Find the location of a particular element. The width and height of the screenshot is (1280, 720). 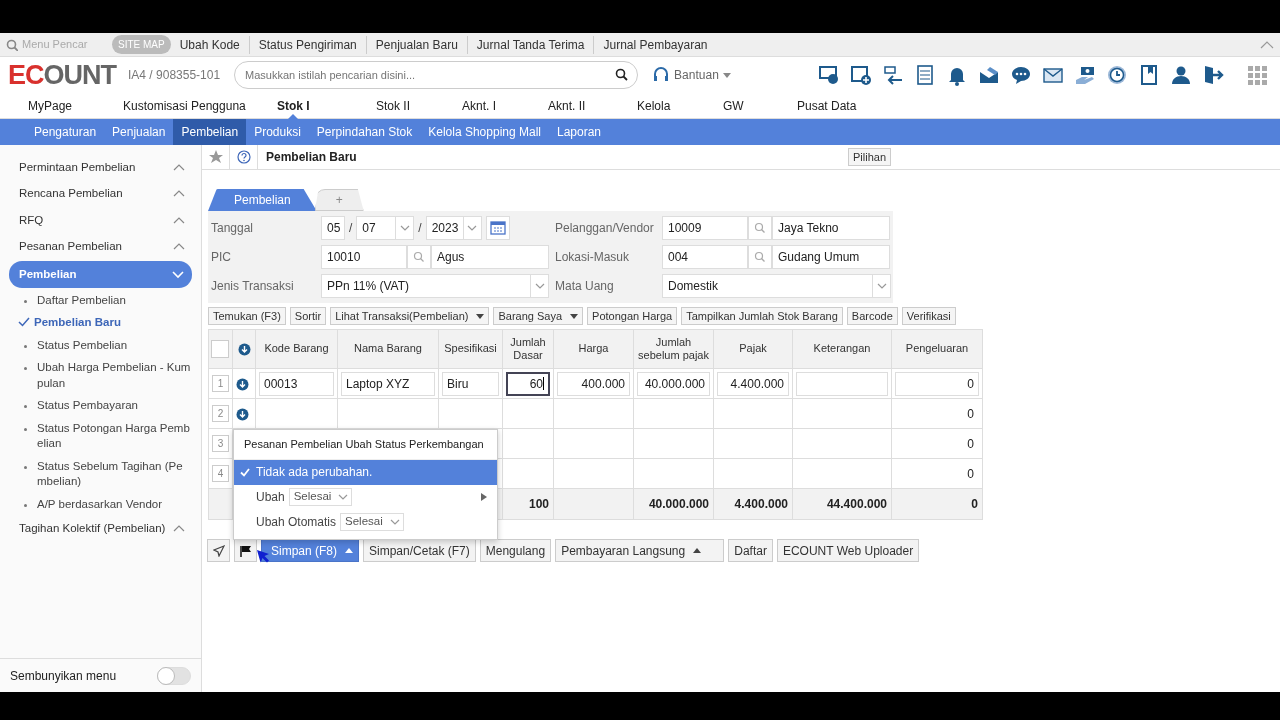

sub-menu-item: Pembelian is located at coordinates (210, 132).